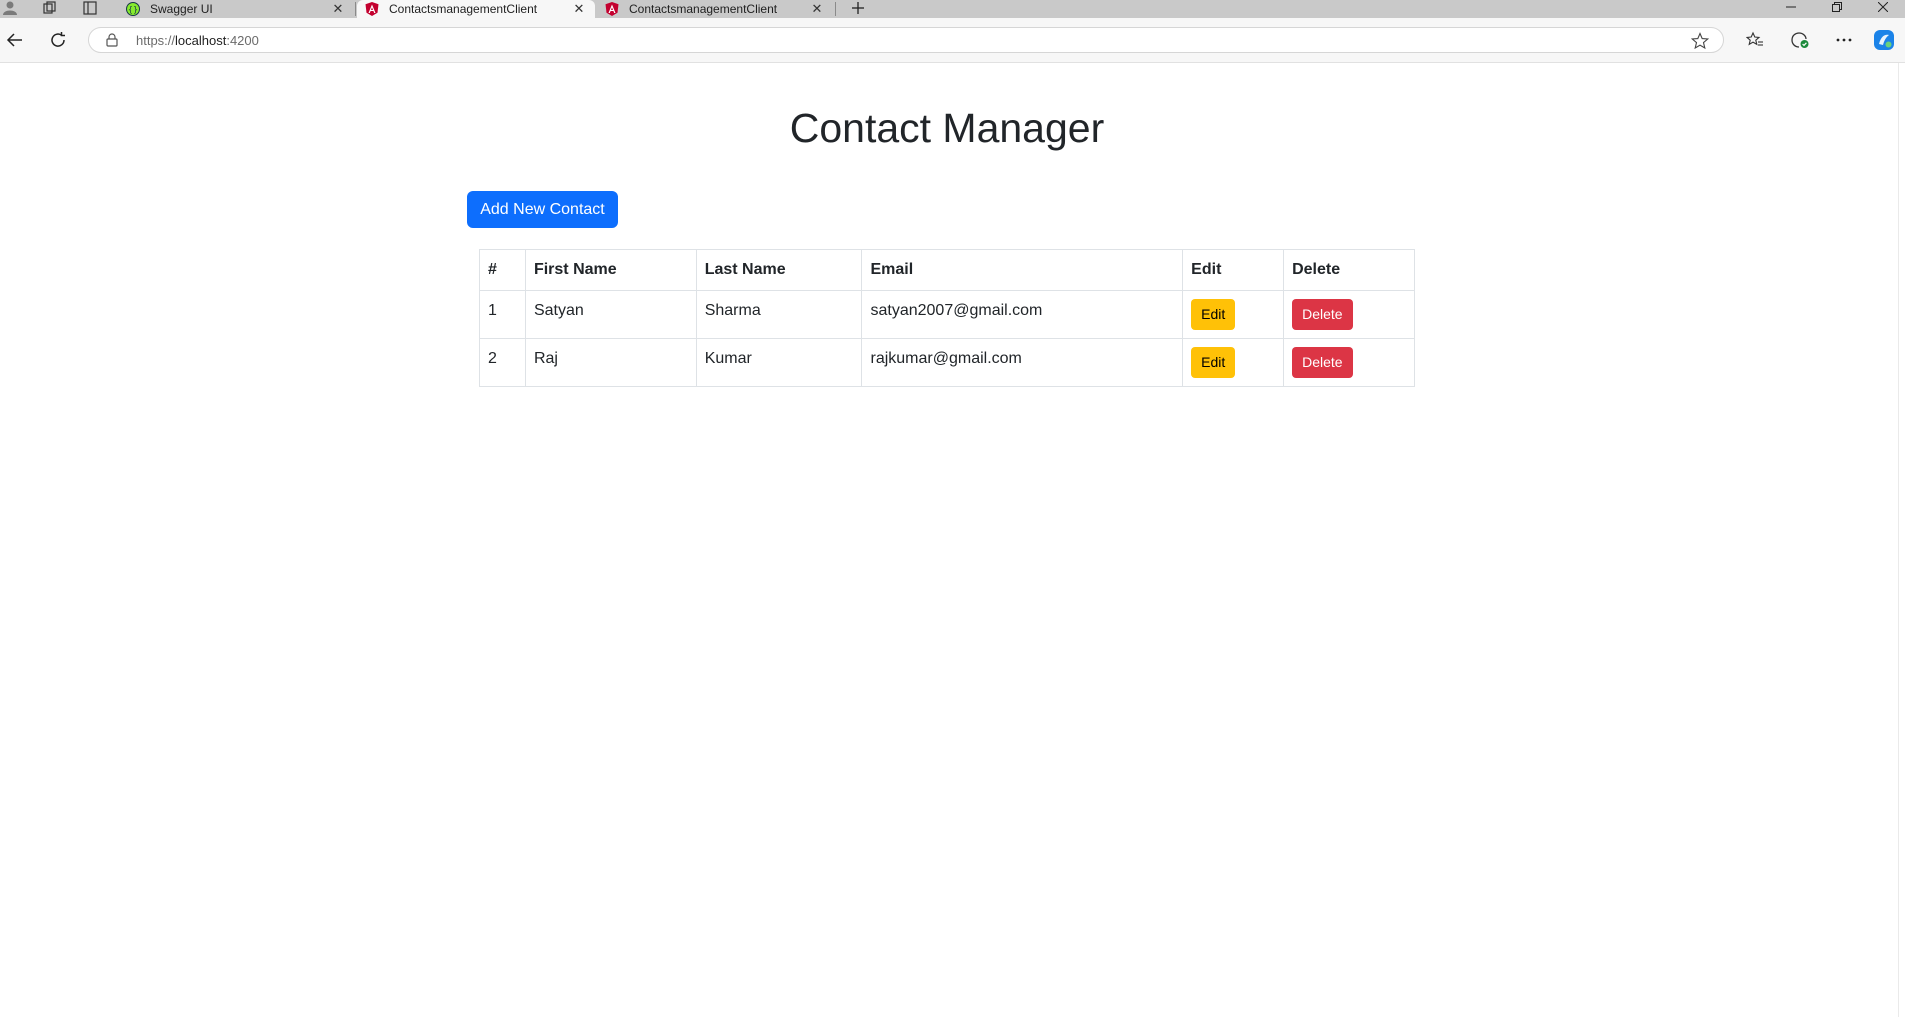 This screenshot has width=1905, height=1017. I want to click on table-header-row: # First Name Last Name Email Edit Delete, so click(947, 270).